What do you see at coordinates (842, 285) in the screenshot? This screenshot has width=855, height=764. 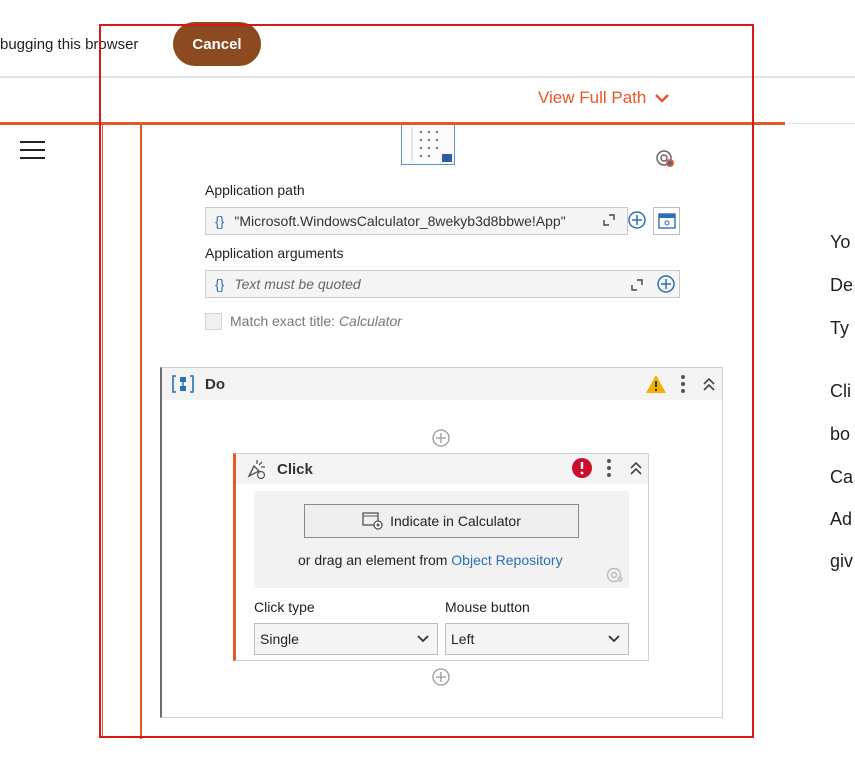 I see `side-text-line: De` at bounding box center [842, 285].